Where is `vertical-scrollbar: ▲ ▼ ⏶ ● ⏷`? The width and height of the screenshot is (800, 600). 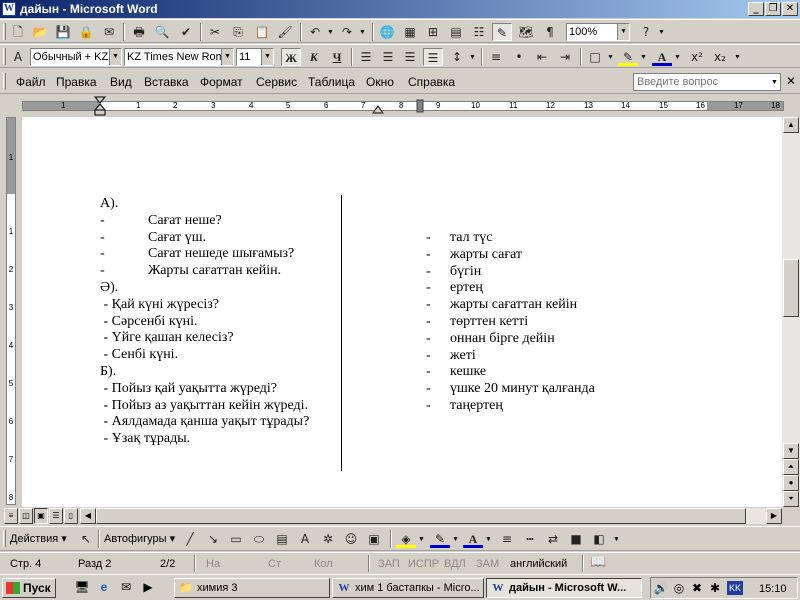
vertical-scrollbar: ▲ ▼ ⏶ ● ⏷ is located at coordinates (791, 312).